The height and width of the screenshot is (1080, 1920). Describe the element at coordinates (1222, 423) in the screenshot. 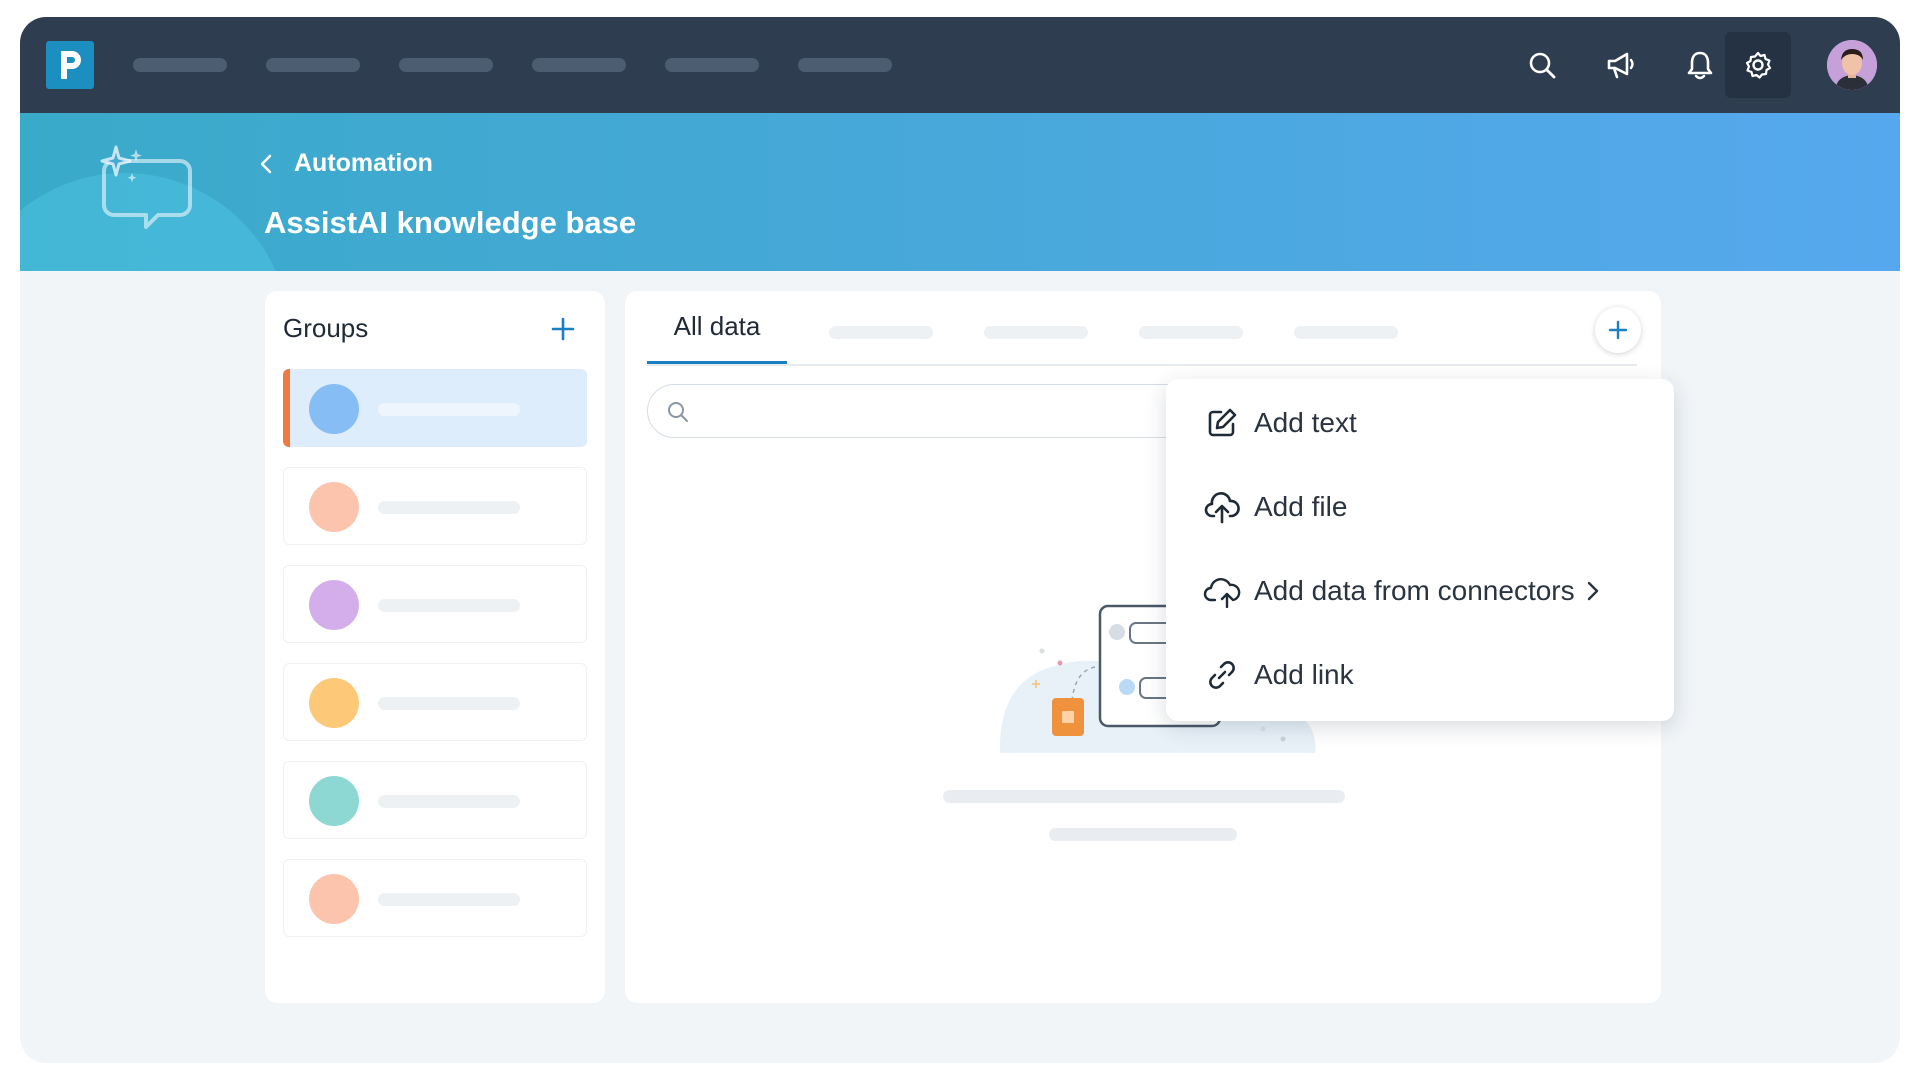

I see `edit-icon` at that location.